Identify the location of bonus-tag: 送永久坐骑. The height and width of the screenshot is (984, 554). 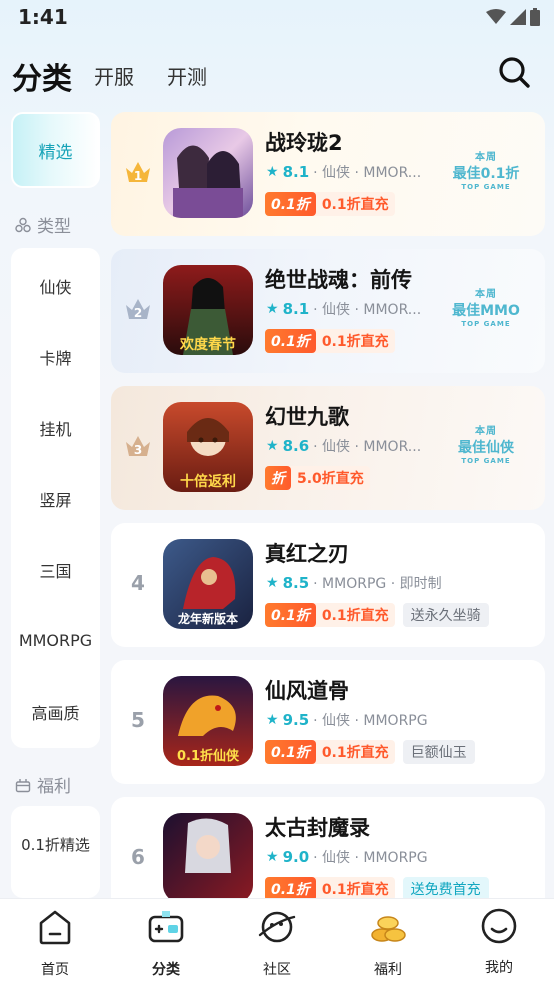
(445, 615).